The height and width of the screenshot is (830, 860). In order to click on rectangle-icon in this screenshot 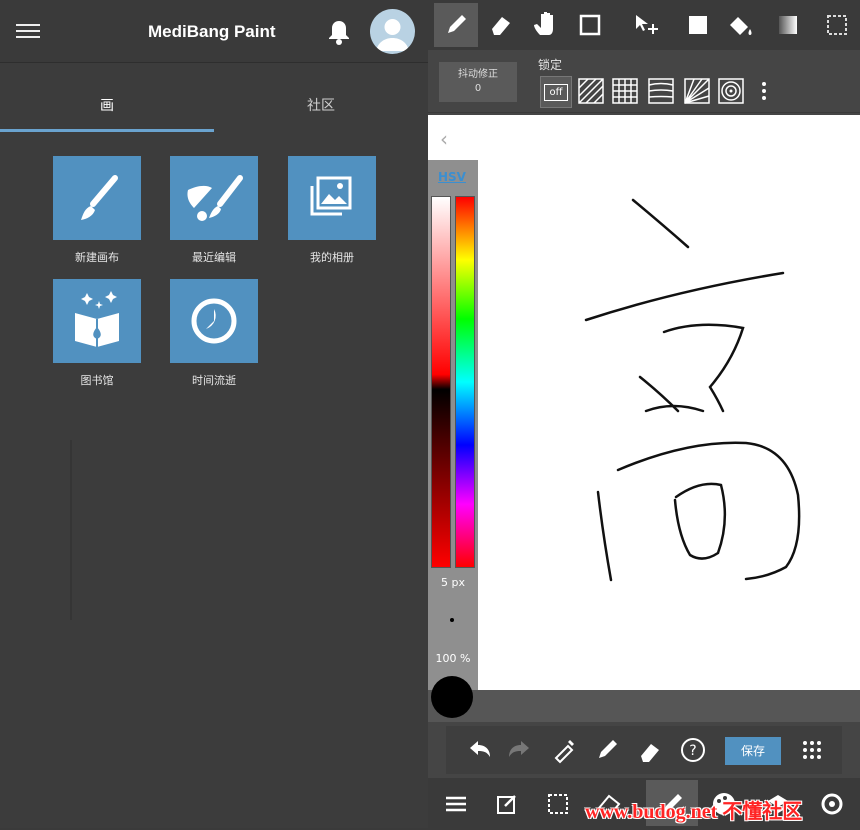, I will do `click(590, 25)`.